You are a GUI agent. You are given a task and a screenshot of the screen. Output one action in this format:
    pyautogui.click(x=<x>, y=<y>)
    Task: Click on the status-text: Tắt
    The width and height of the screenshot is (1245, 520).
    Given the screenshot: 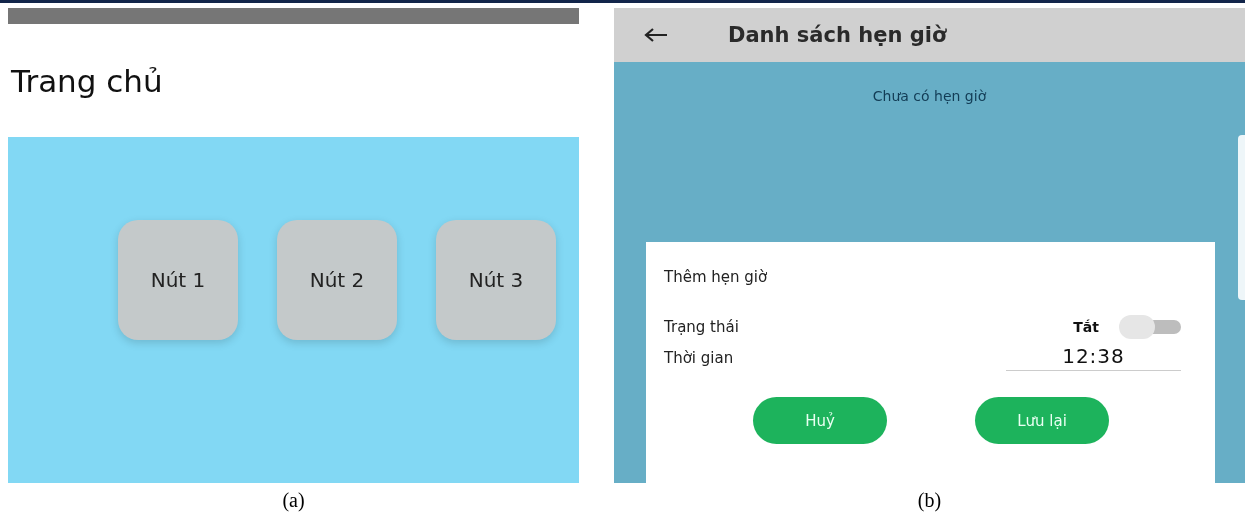 What is the action you would take?
    pyautogui.click(x=1086, y=327)
    